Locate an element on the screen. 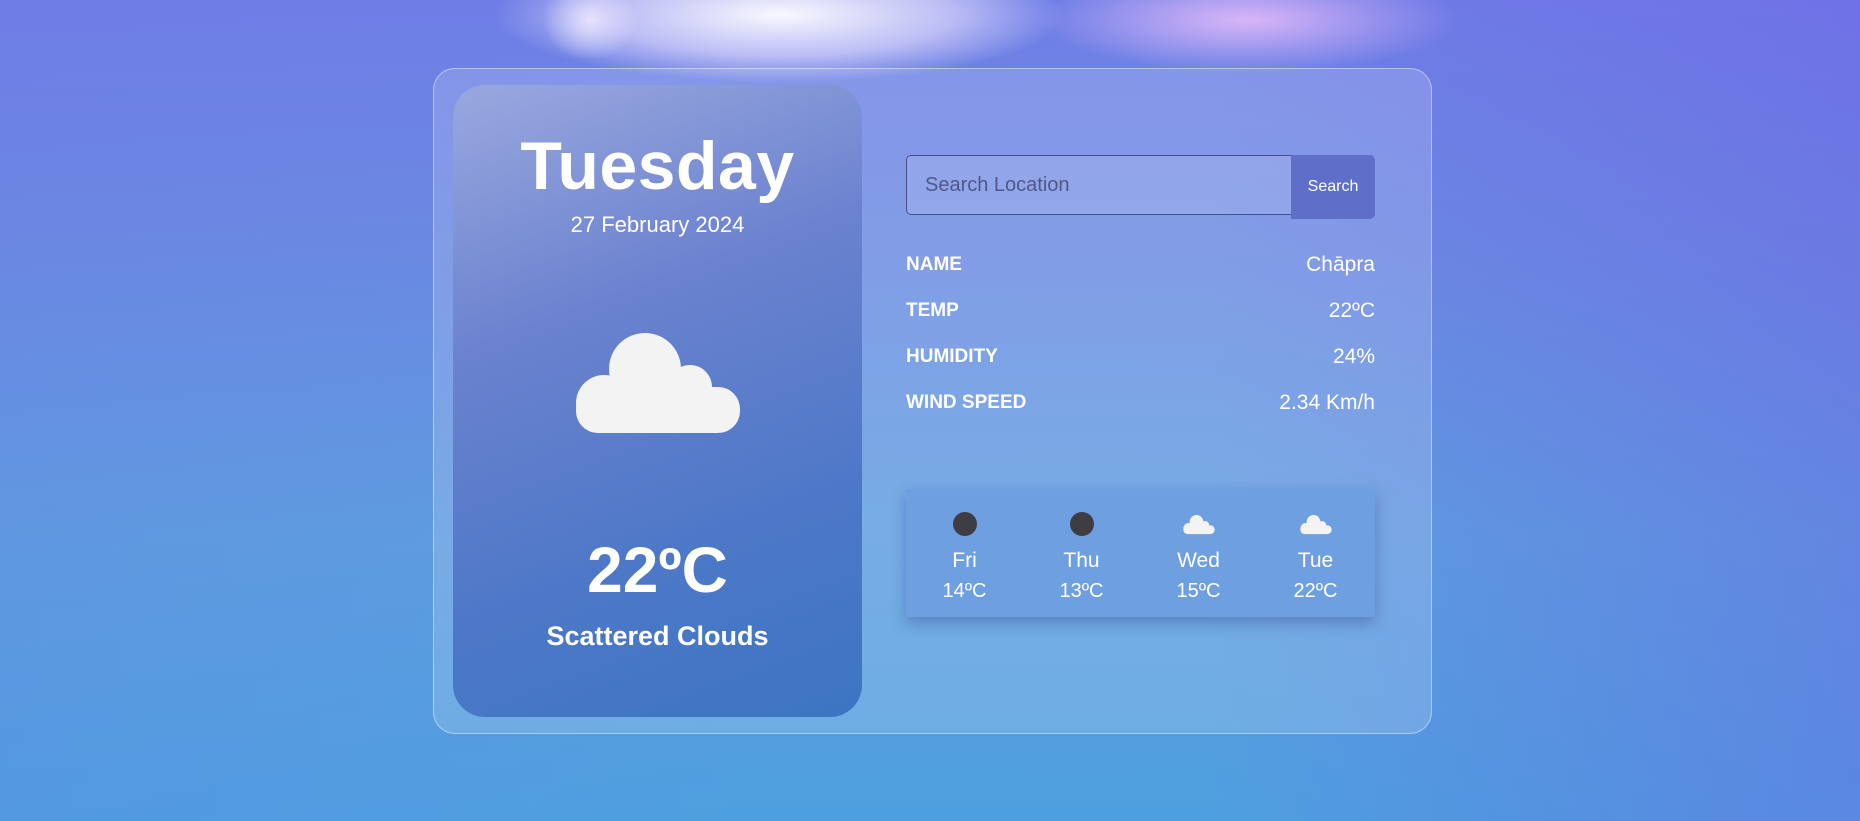  search-button: Search is located at coordinates (1333, 187).